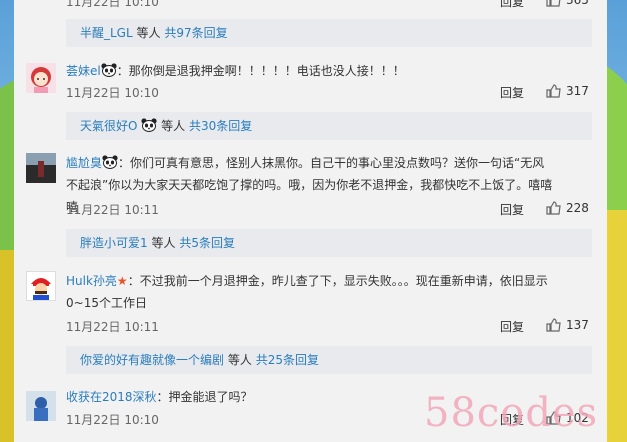  Describe the element at coordinates (577, 325) in the screenshot. I see `like-count: 137` at that location.